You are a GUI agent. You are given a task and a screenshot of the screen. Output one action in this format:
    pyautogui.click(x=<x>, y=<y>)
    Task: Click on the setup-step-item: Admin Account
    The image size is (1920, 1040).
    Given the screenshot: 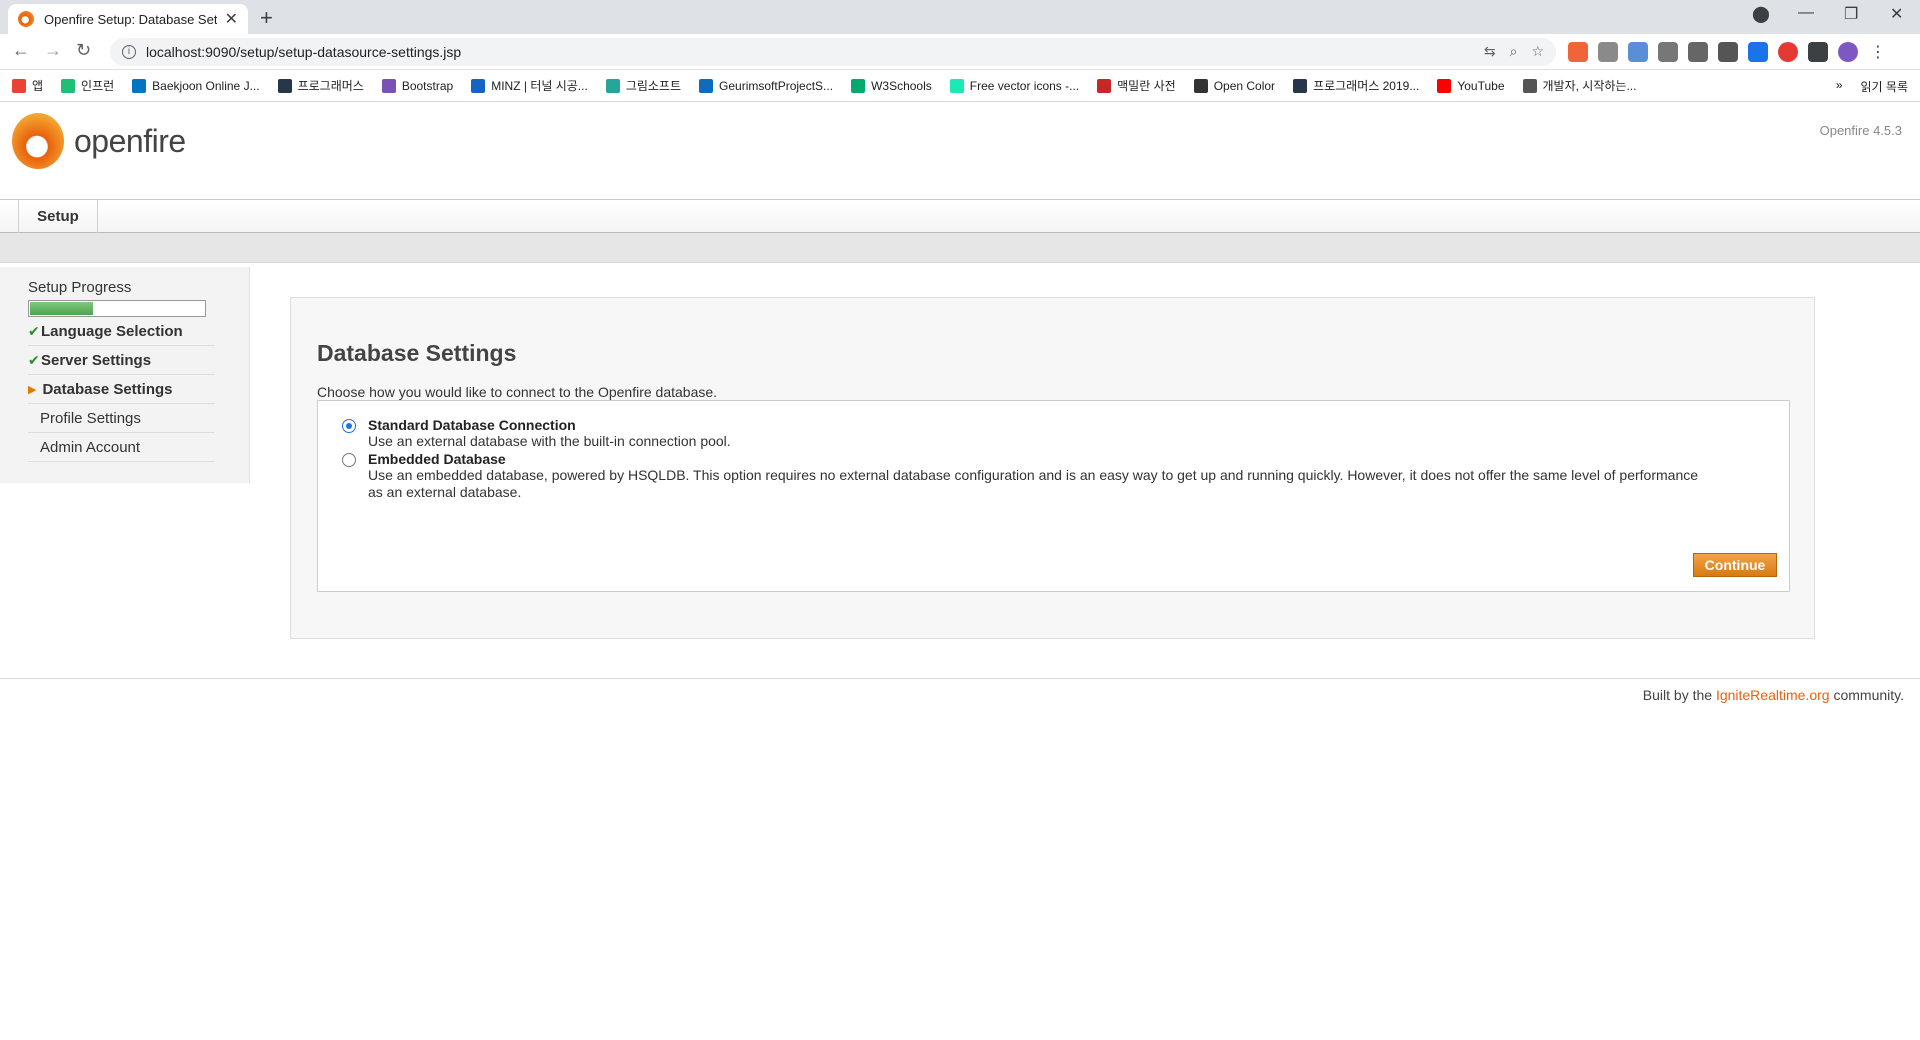 What is the action you would take?
    pyautogui.click(x=121, y=447)
    